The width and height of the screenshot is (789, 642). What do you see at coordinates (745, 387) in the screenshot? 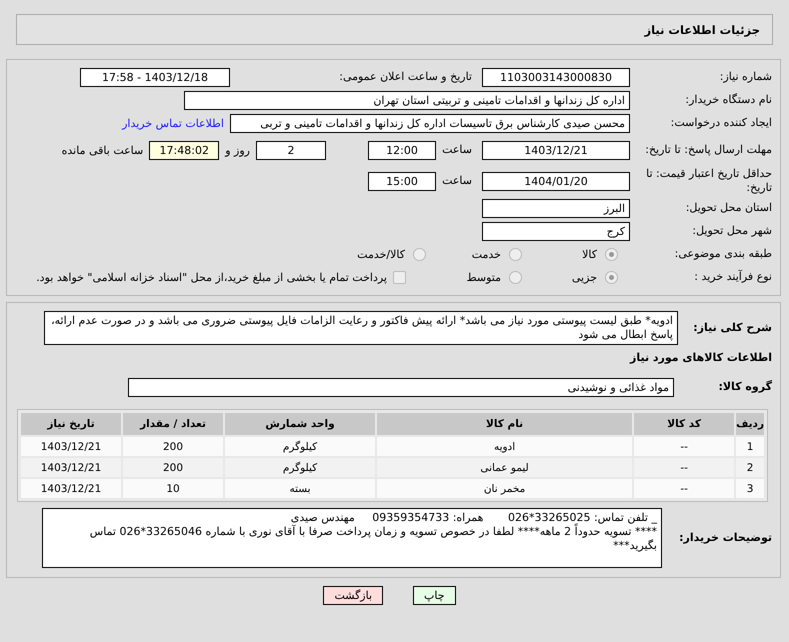
I see `field-label: گروه کالا:` at bounding box center [745, 387].